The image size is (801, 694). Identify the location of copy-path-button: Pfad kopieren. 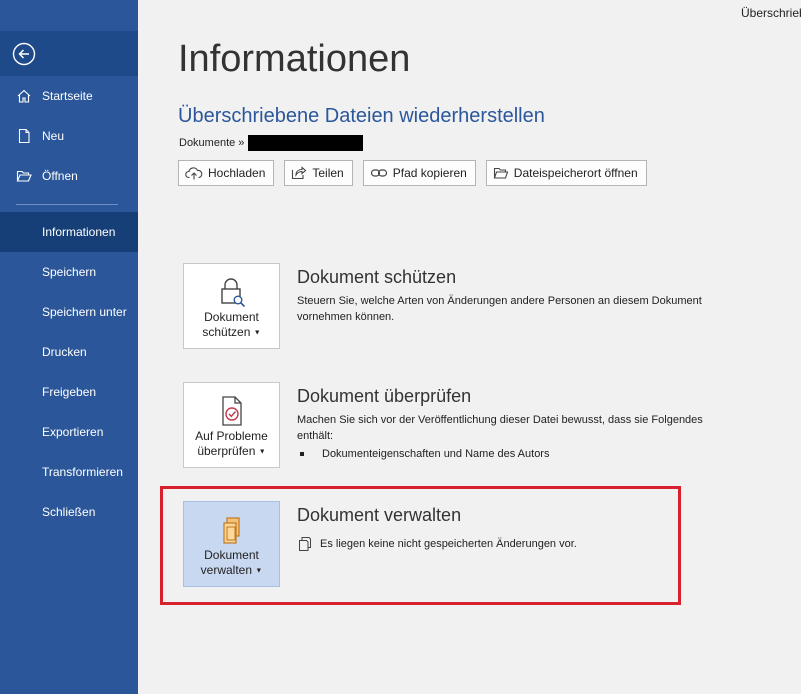
(419, 173).